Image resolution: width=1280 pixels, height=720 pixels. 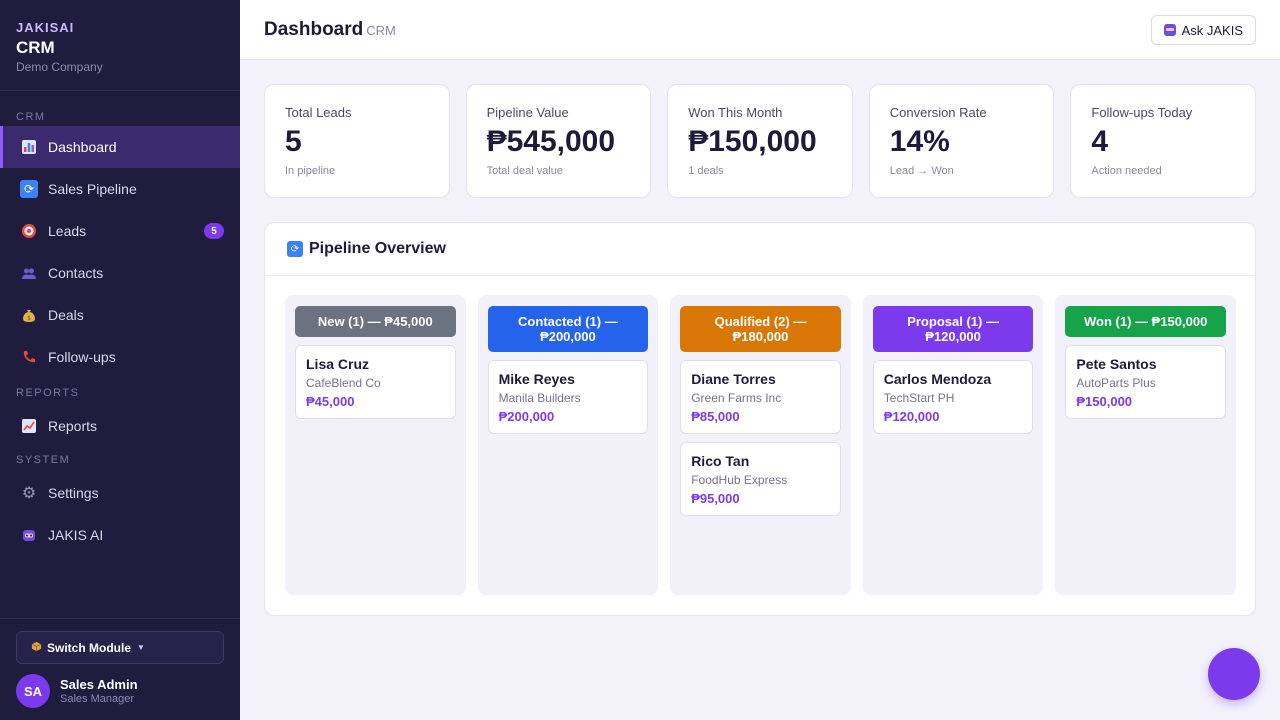 I want to click on stat-value: 4, so click(x=1100, y=141).